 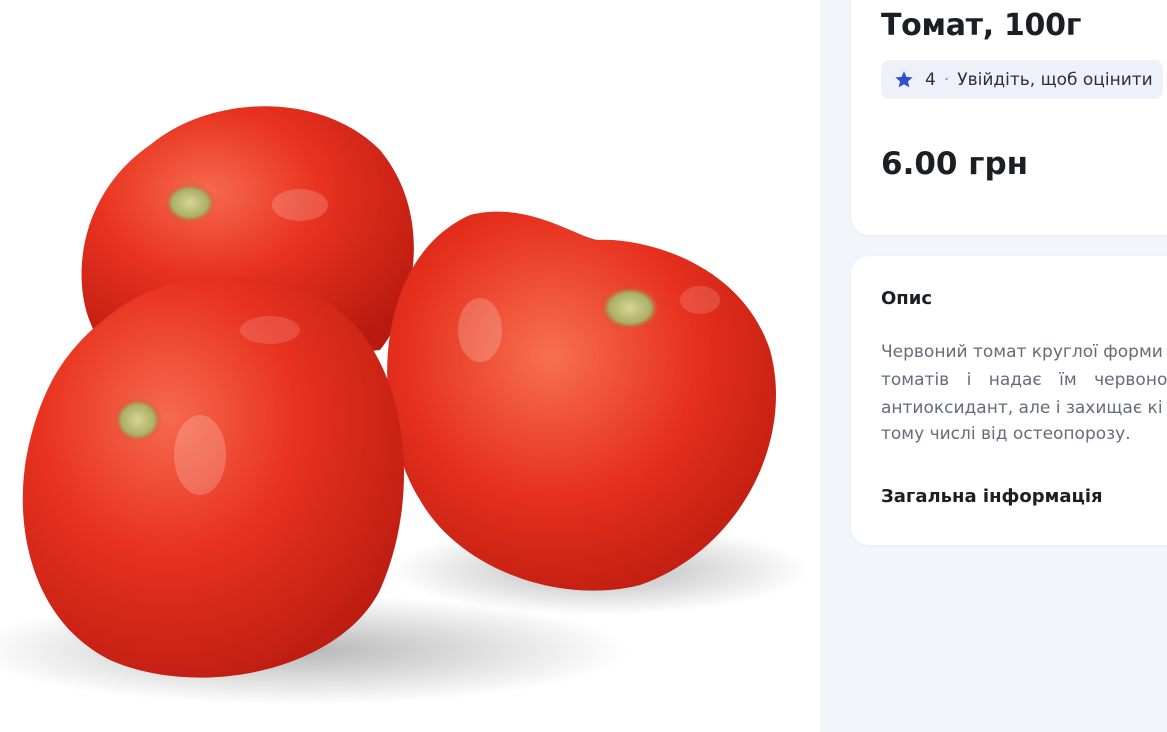 What do you see at coordinates (907, 298) in the screenshot?
I see `description-heading: Опис` at bounding box center [907, 298].